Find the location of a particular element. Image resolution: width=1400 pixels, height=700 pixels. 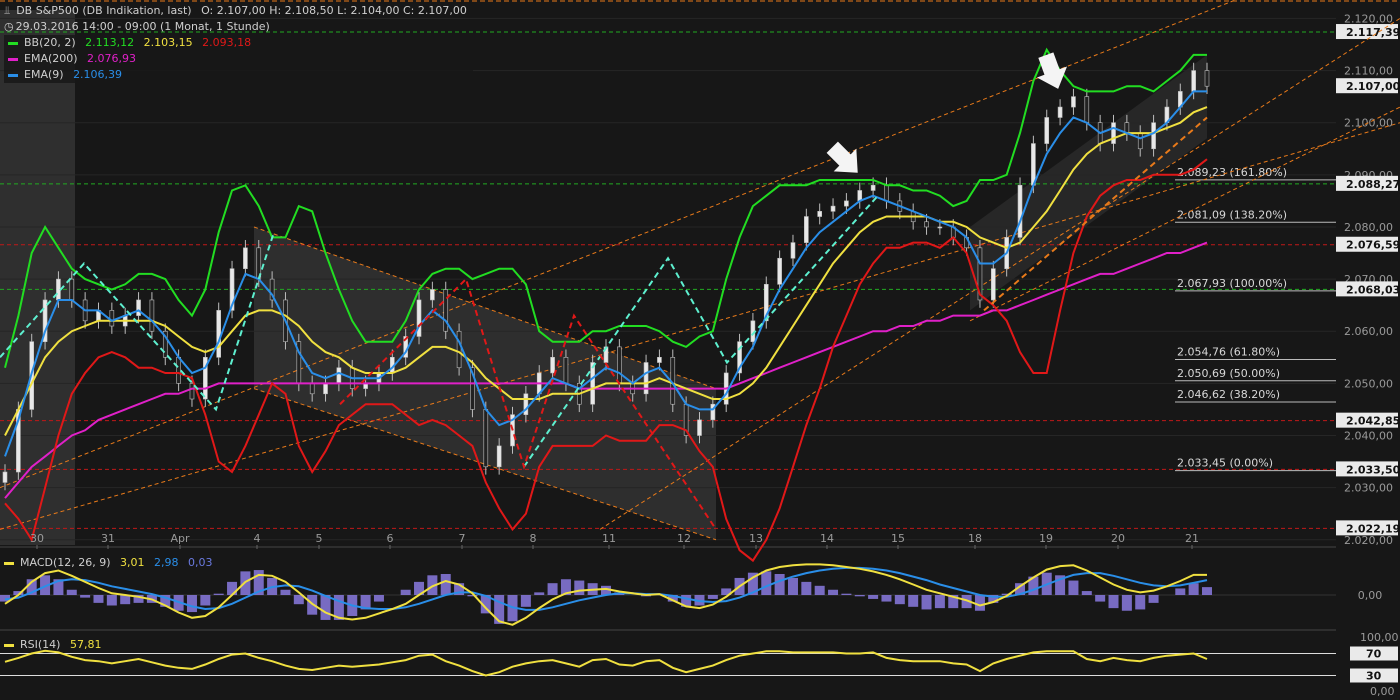

signal-arrow-icon is located at coordinates (842, 157).